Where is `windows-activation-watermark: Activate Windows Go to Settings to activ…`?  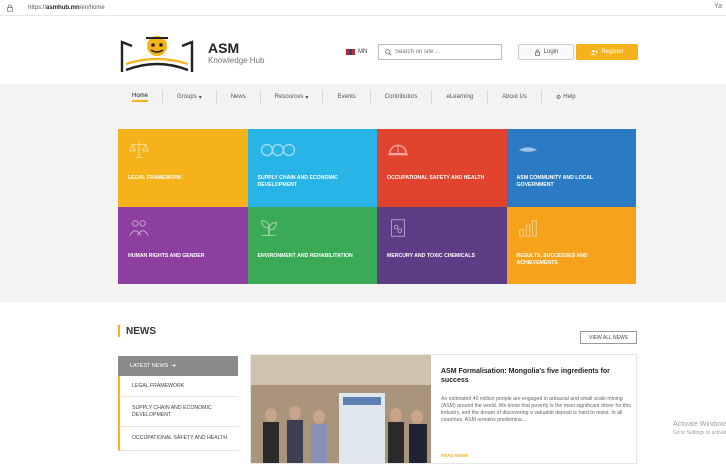 windows-activation-watermark: Activate Windows Go to Settings to activ… is located at coordinates (699, 428).